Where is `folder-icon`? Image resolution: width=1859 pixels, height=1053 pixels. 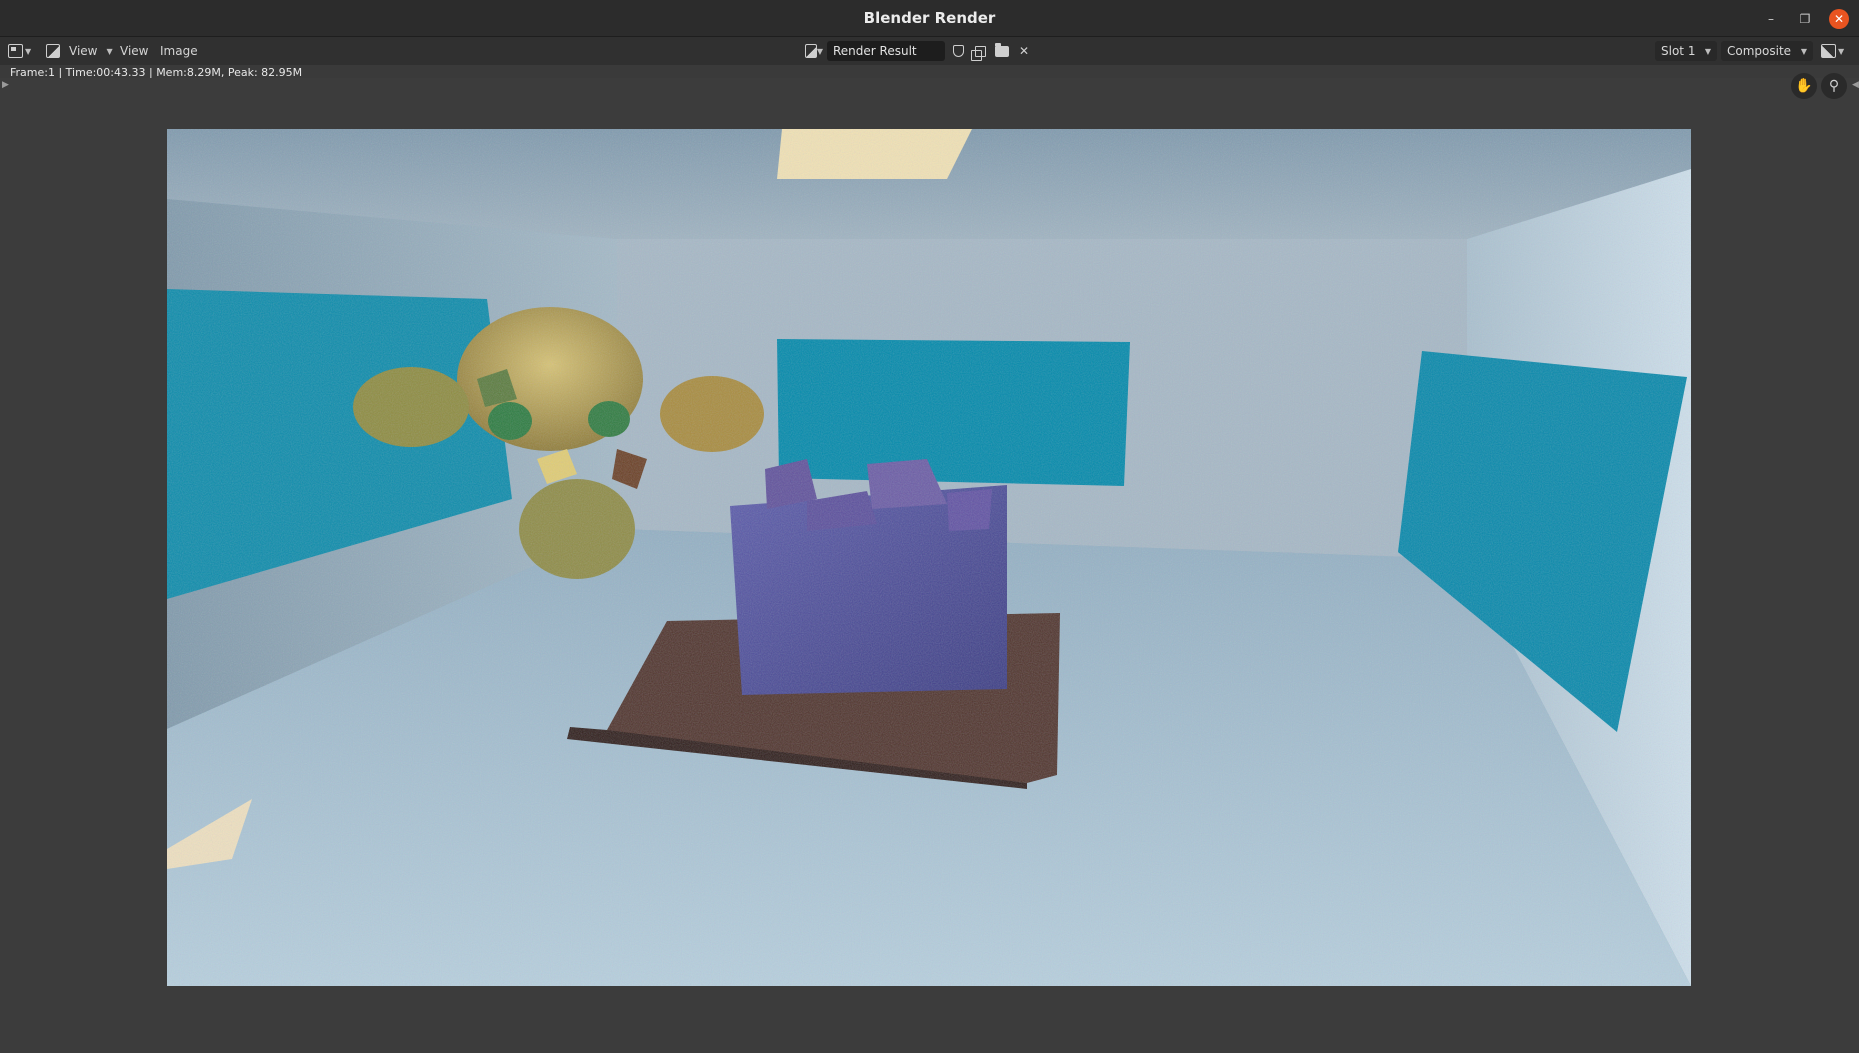 folder-icon is located at coordinates (1002, 49).